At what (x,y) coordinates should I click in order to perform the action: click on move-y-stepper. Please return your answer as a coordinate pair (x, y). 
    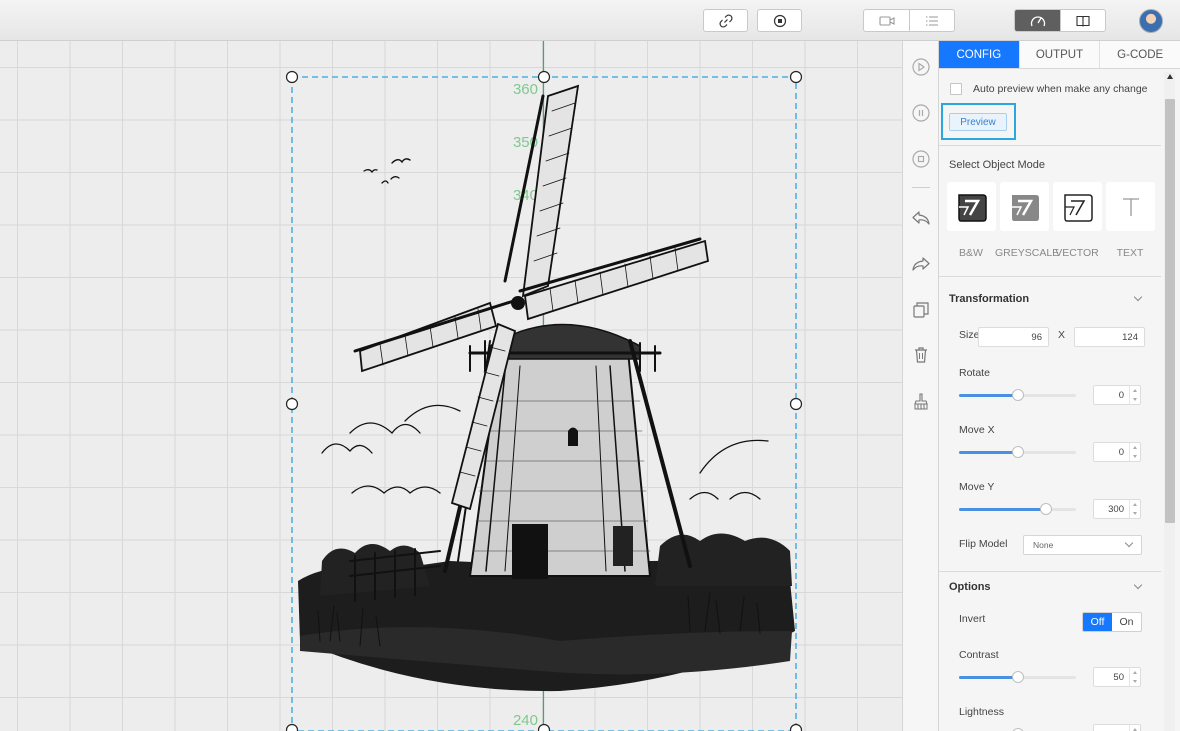
    Looking at the image, I should click on (1134, 509).